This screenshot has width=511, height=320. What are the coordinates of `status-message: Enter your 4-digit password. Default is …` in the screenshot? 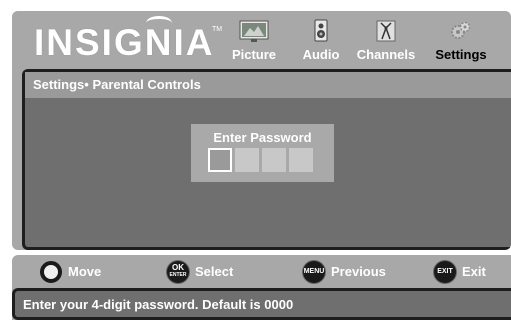 It's located at (158, 304).